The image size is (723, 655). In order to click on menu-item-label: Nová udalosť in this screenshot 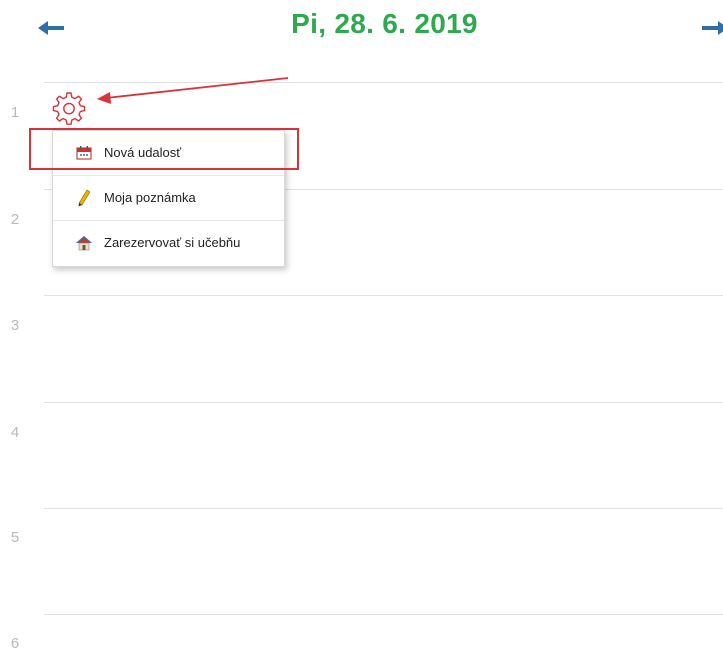, I will do `click(143, 152)`.